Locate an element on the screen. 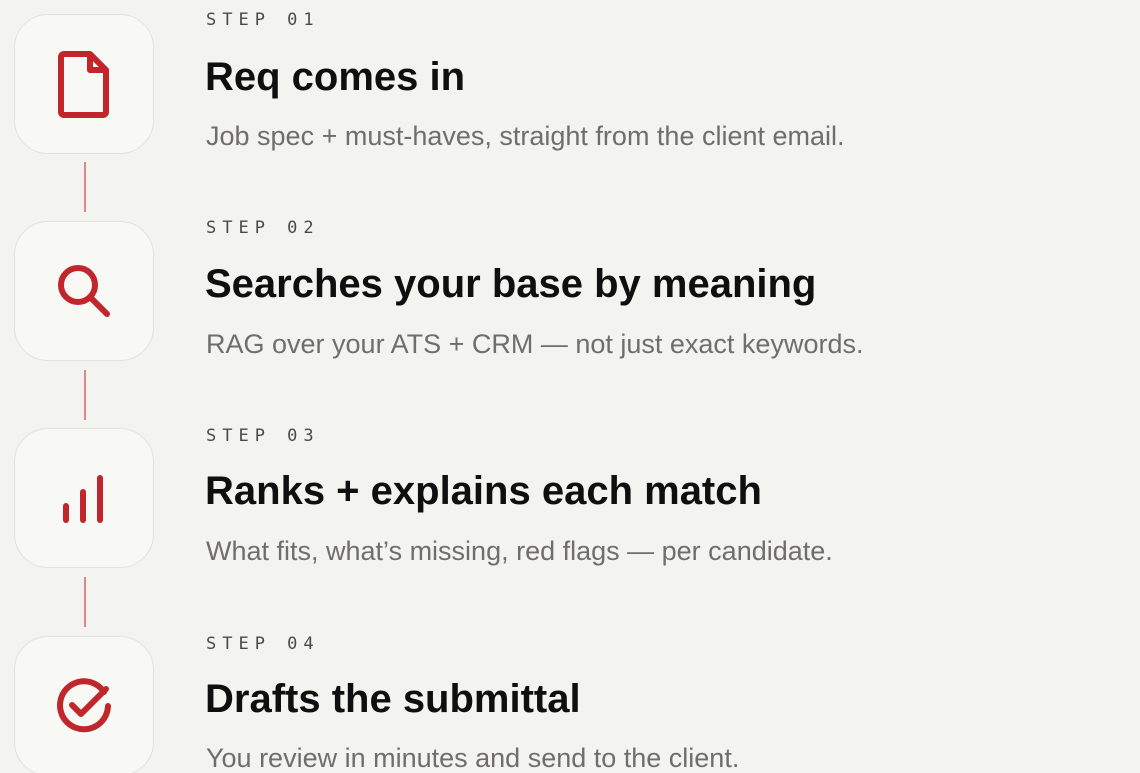 This screenshot has width=1140, height=773. step-label: STEP 01 is located at coordinates (263, 20).